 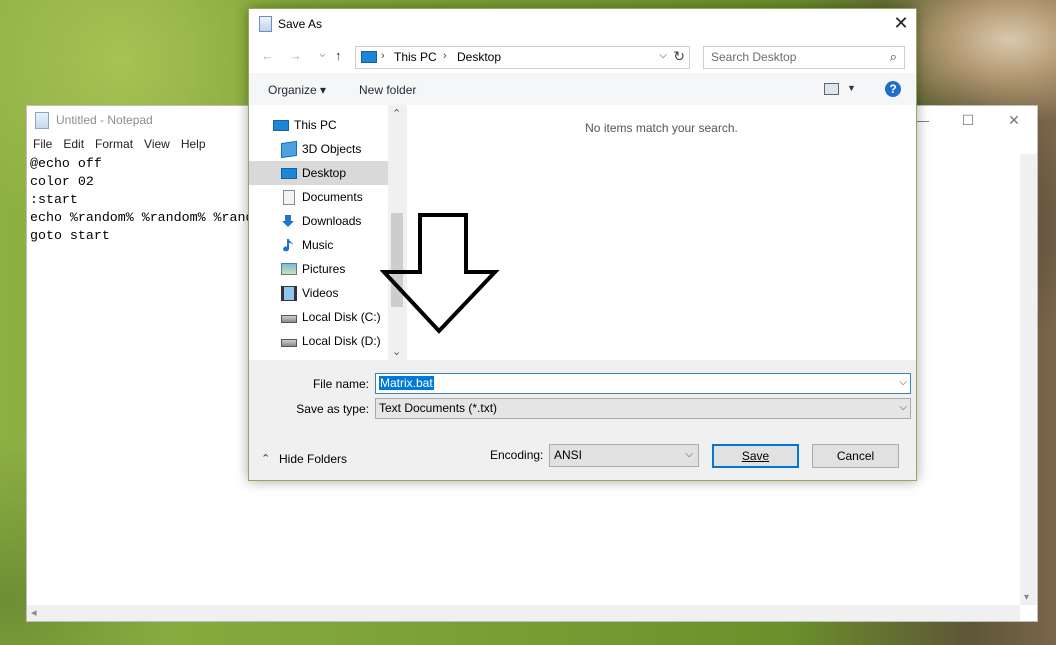 I want to click on down-arrow-annotation-icon, so click(x=440, y=273).